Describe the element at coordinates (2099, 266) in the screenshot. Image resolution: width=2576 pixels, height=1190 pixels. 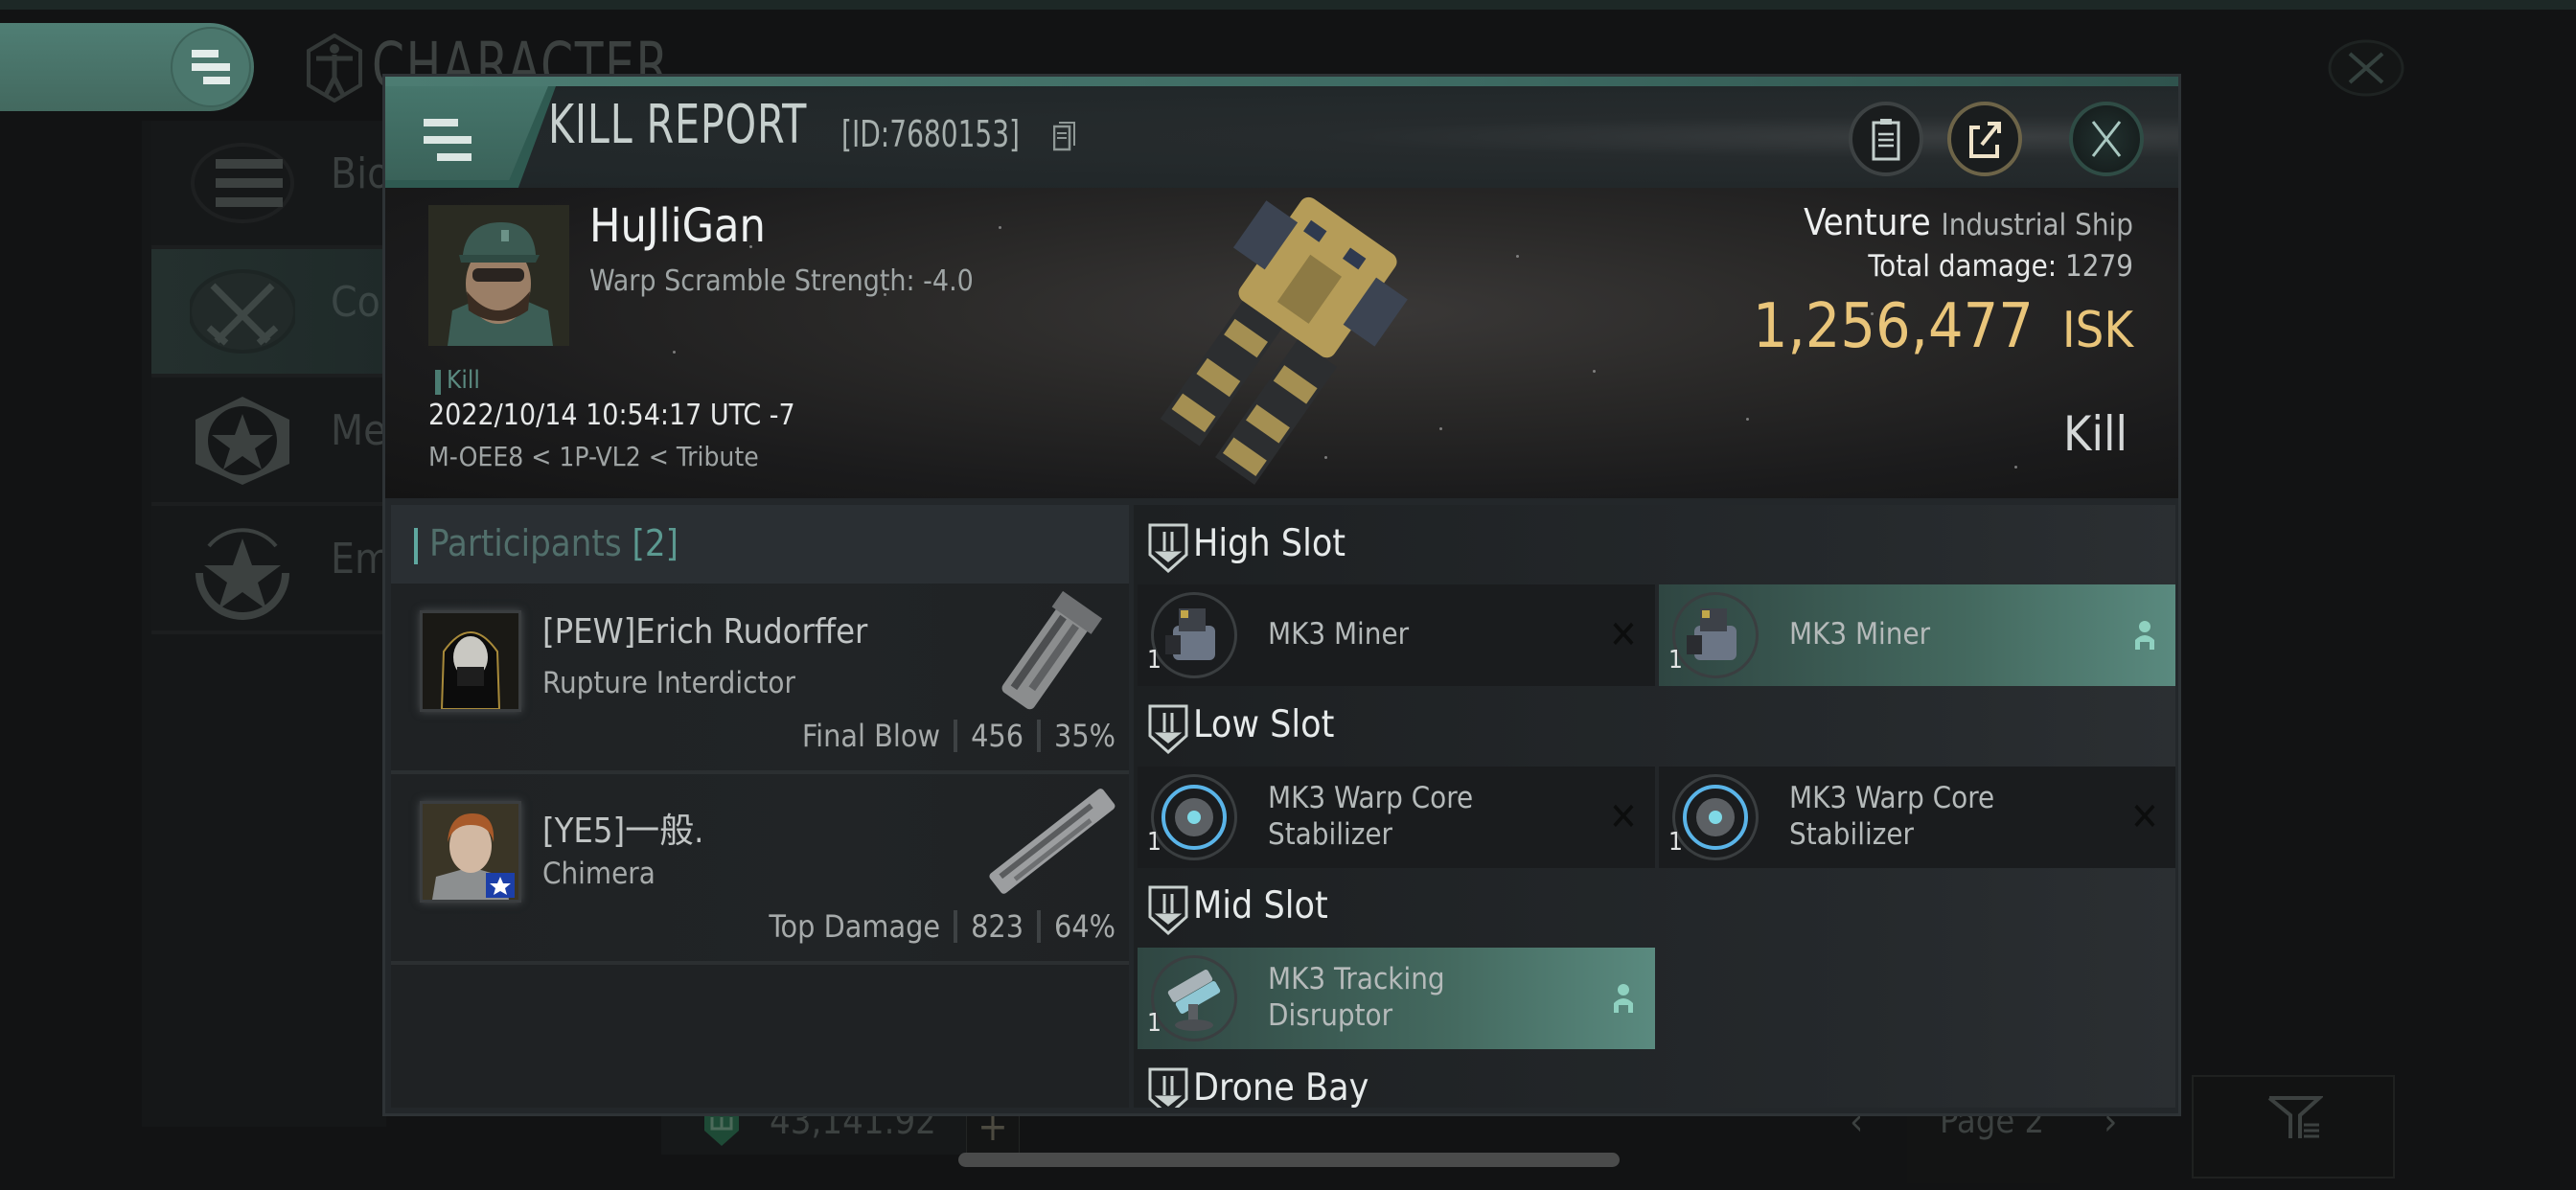
I see `total-damage-value: 1279` at that location.